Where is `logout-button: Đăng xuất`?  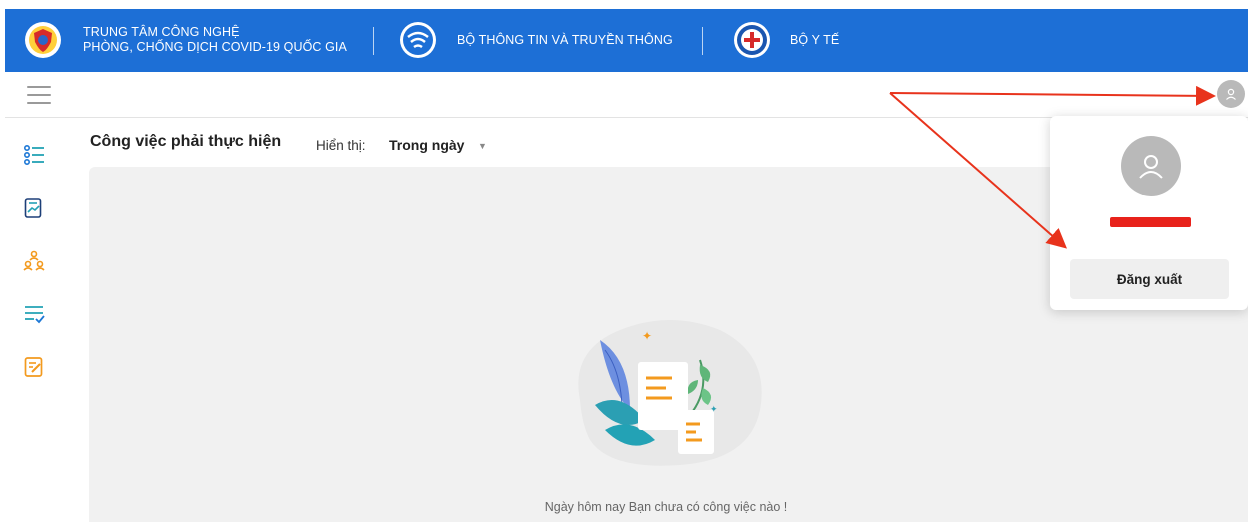
logout-button: Đăng xuất is located at coordinates (1149, 279).